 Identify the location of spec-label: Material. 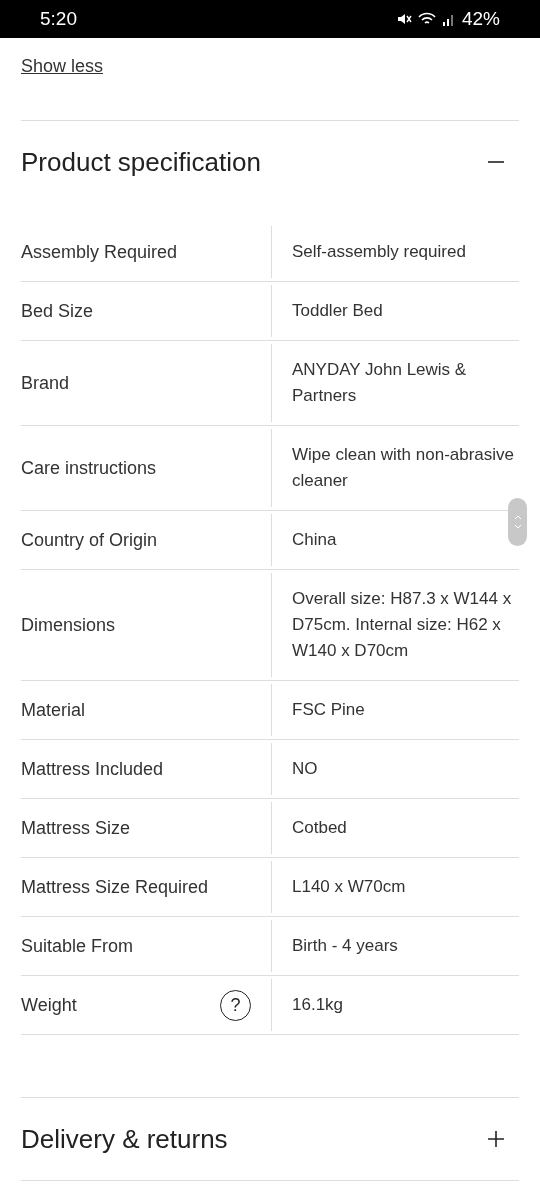
(53, 710).